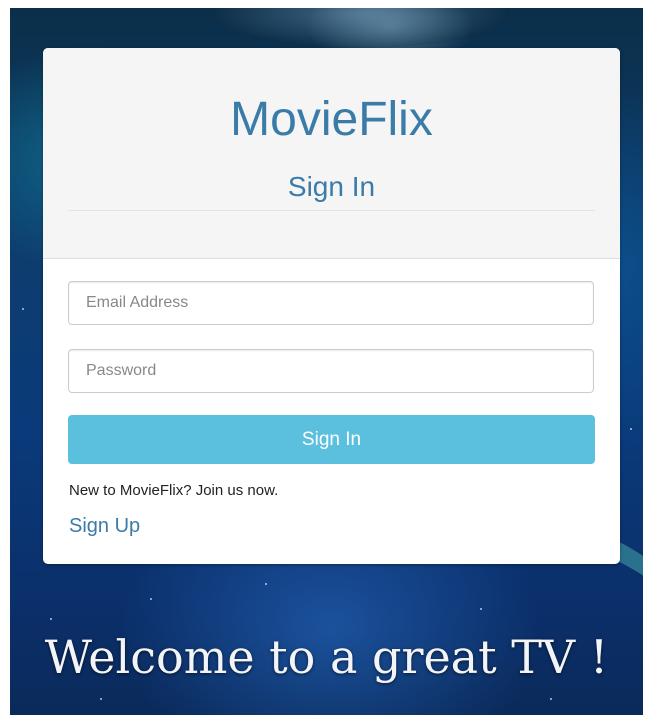 The height and width of the screenshot is (719, 653). Describe the element at coordinates (331, 439) in the screenshot. I see `sign-in-button: Sign In` at that location.